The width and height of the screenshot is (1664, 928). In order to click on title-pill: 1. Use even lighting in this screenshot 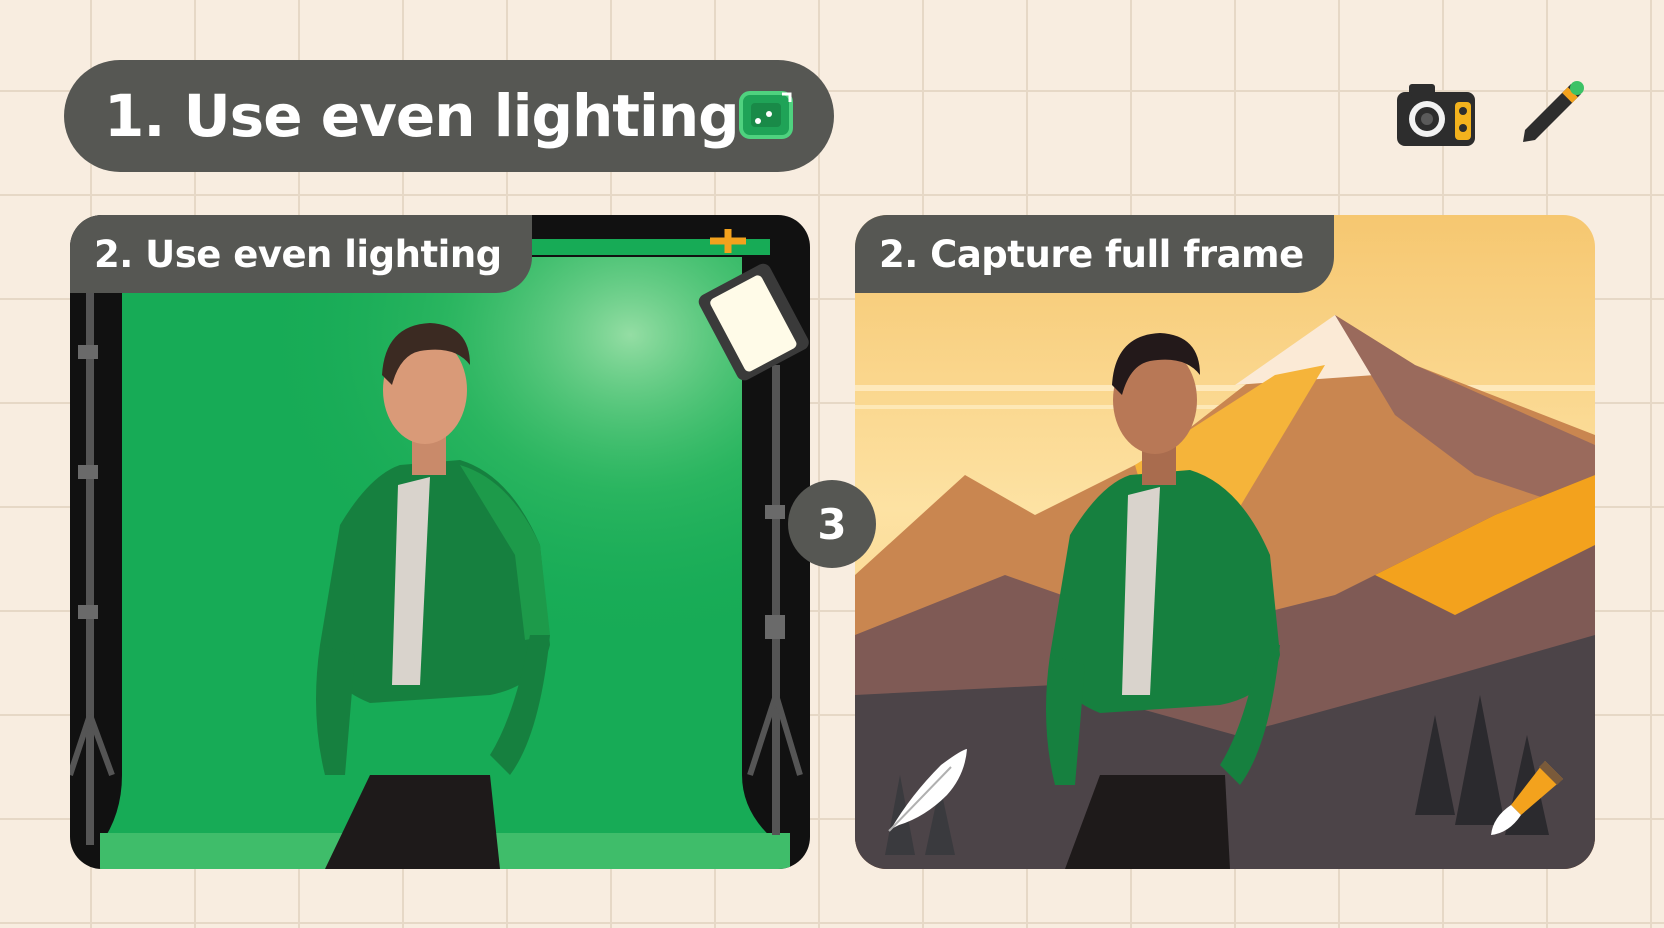, I will do `click(449, 116)`.